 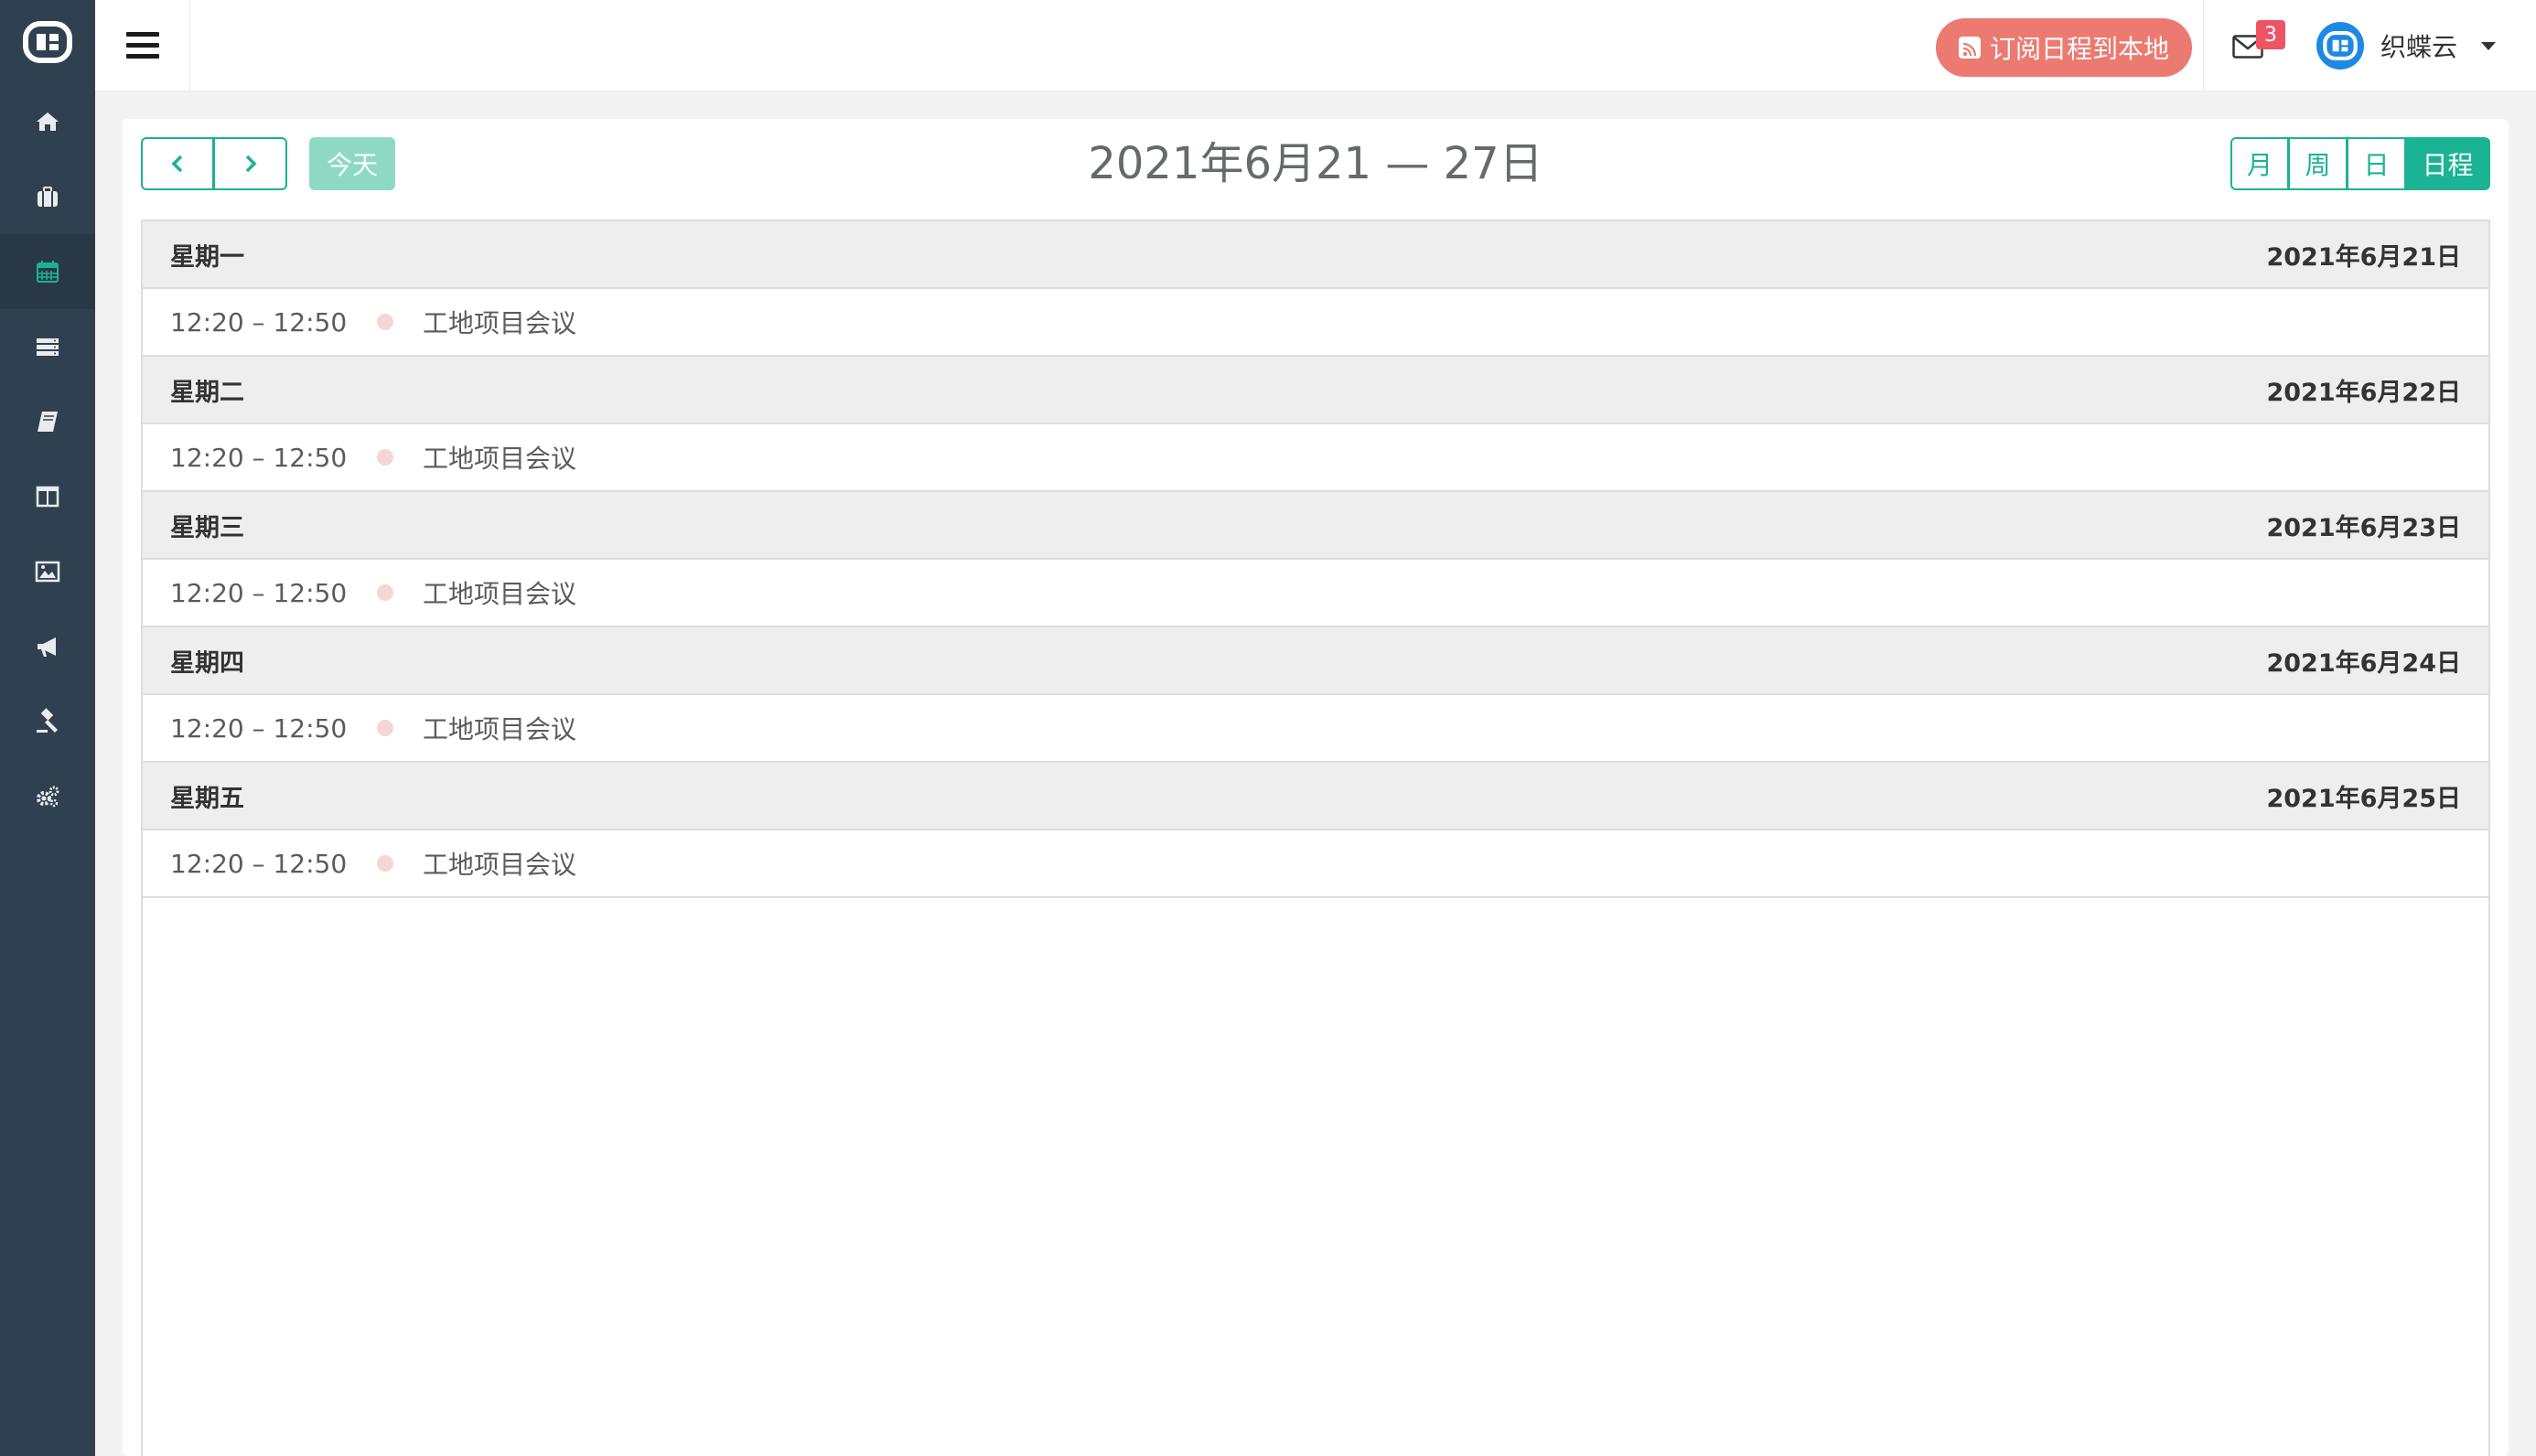 I want to click on book-icon, so click(x=48, y=422).